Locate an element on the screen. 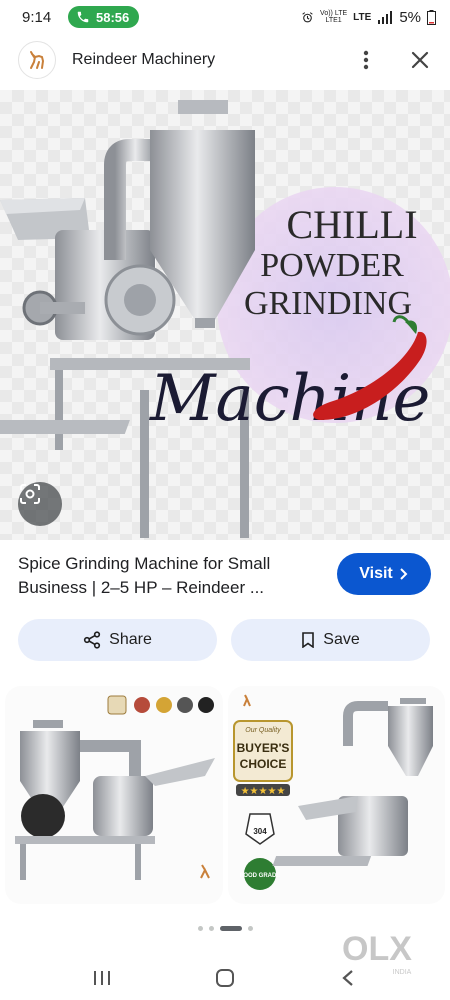 This screenshot has height=1000, width=450. status-bar: 9:14 58:56 Vo)) LTE LTE1 LTE 5% is located at coordinates (225, 17).